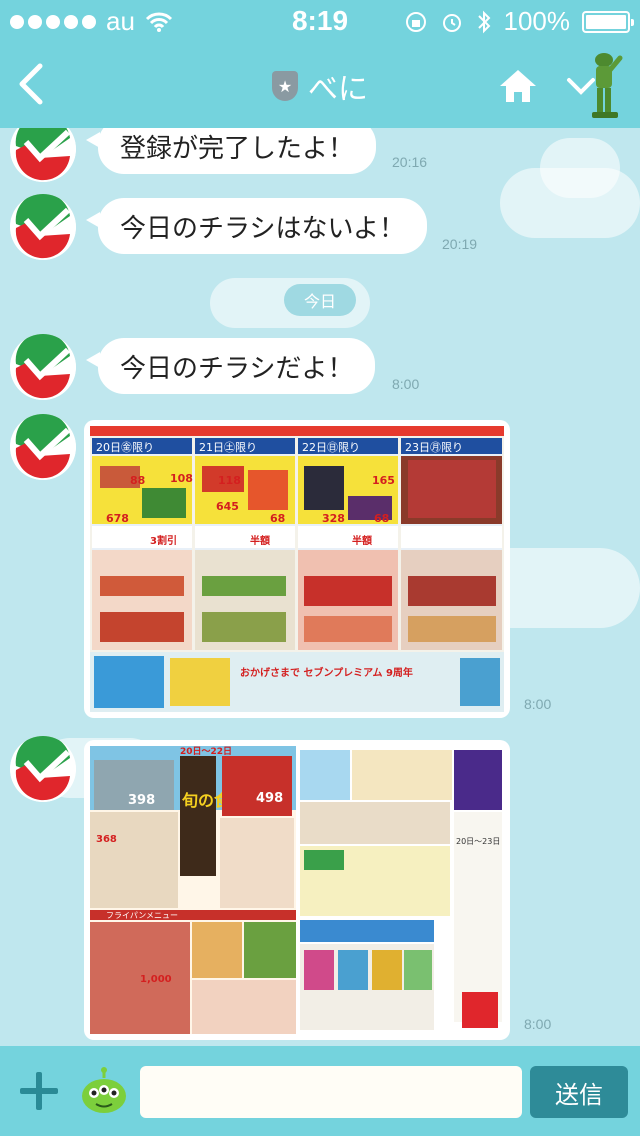  What do you see at coordinates (39, 1091) in the screenshot?
I see `plus-icon` at bounding box center [39, 1091].